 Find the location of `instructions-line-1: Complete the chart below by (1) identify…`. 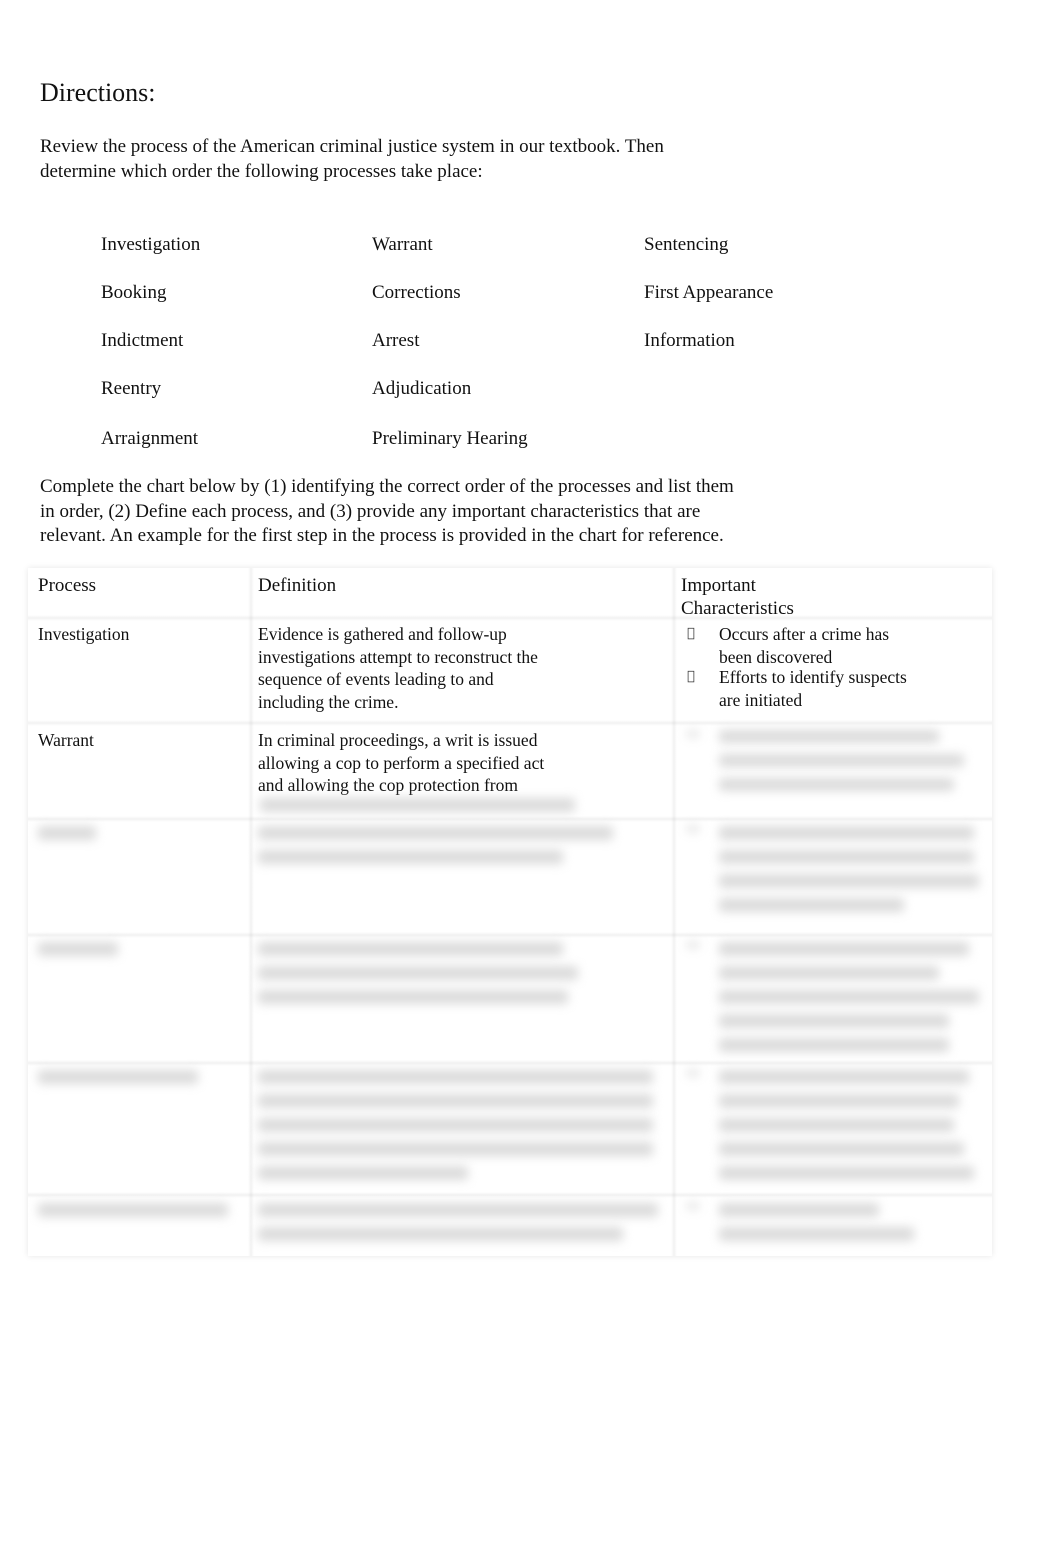

instructions-line-1: Complete the chart below by (1) identify… is located at coordinates (387, 486).